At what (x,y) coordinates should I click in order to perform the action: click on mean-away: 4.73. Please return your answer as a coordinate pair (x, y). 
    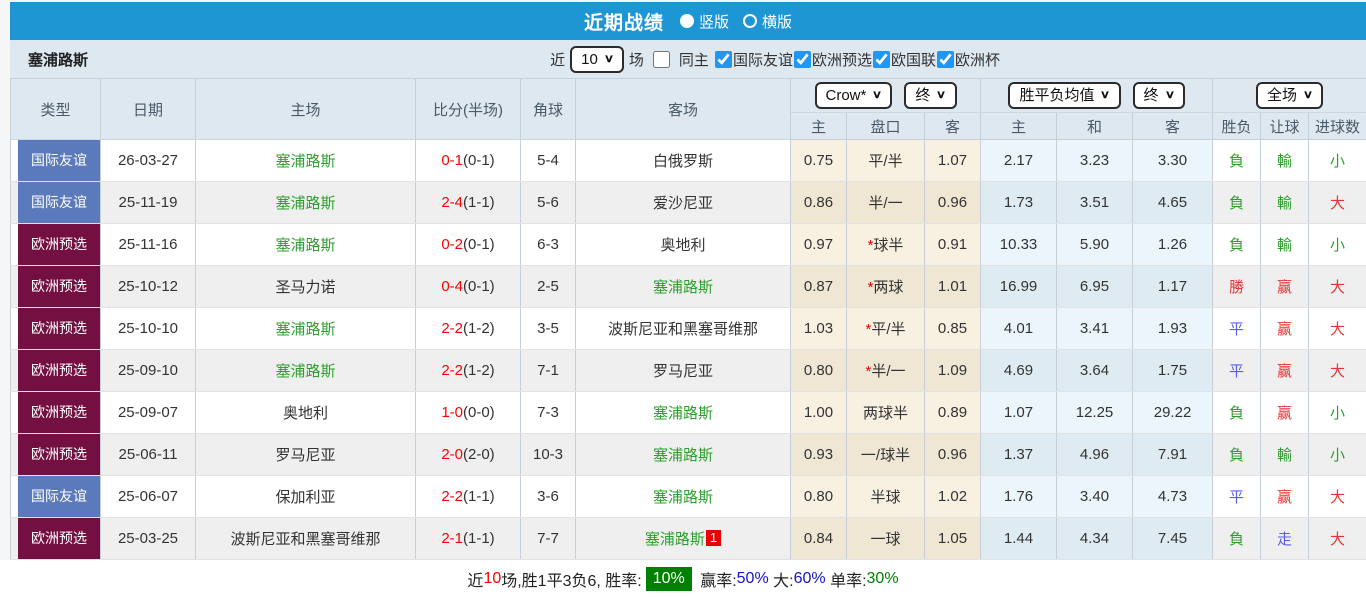
    Looking at the image, I should click on (1173, 497).